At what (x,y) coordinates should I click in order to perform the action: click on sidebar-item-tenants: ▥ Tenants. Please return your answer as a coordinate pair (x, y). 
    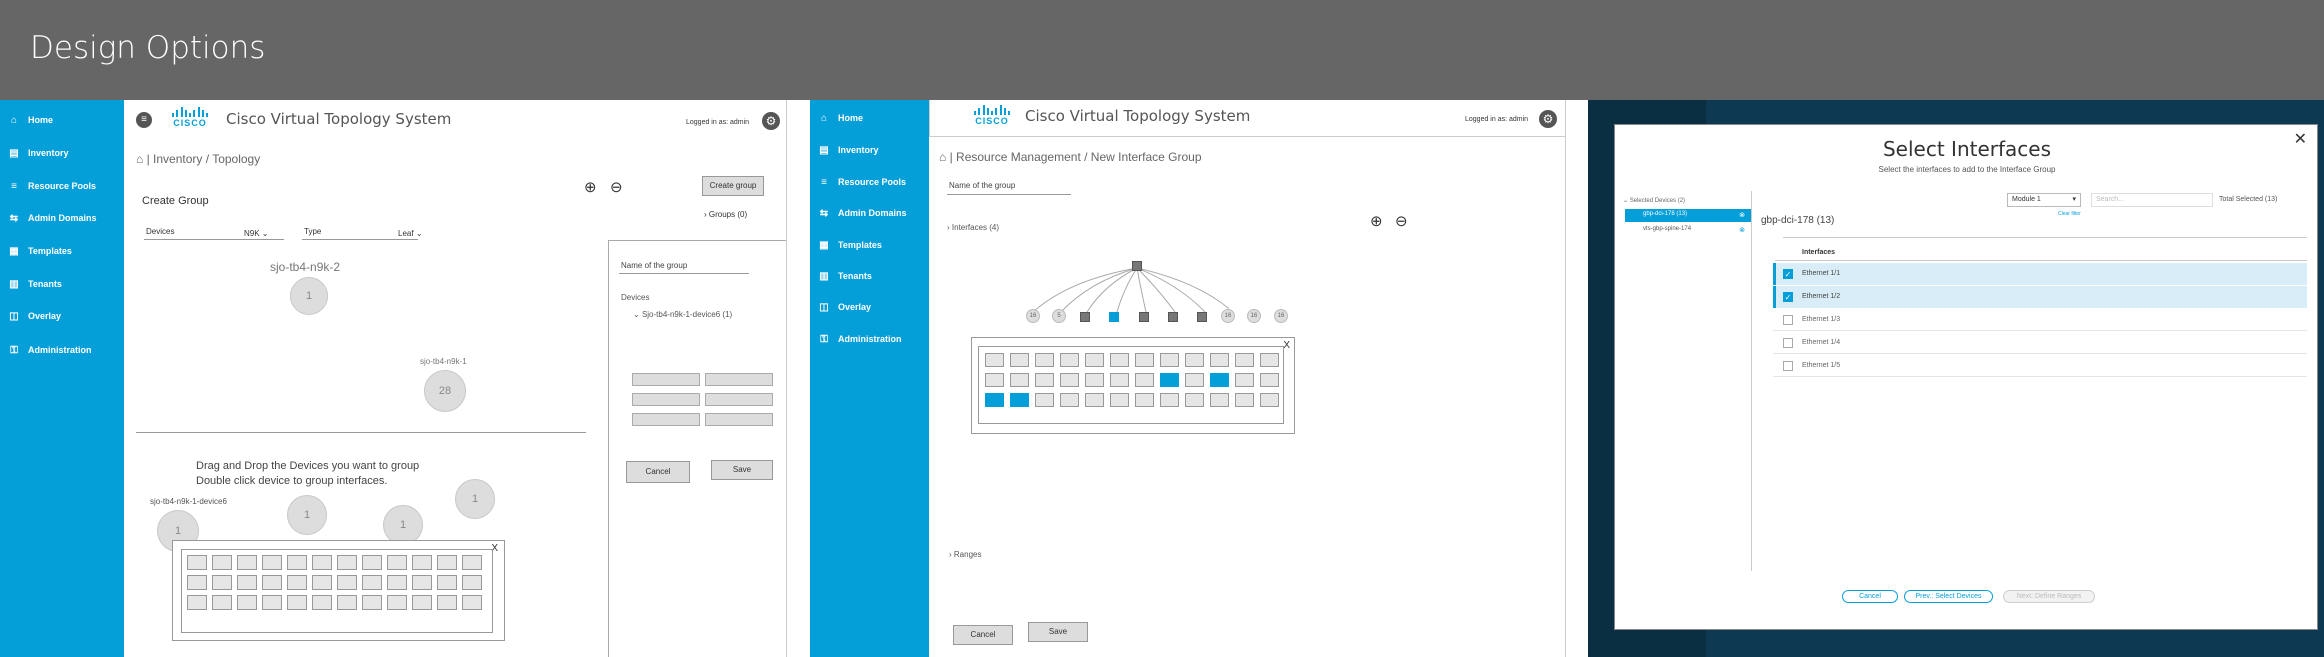
    Looking at the image, I should click on (31, 284).